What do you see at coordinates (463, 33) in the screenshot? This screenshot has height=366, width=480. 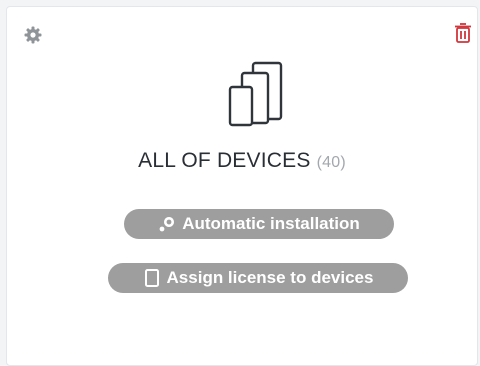 I see `trash-icon` at bounding box center [463, 33].